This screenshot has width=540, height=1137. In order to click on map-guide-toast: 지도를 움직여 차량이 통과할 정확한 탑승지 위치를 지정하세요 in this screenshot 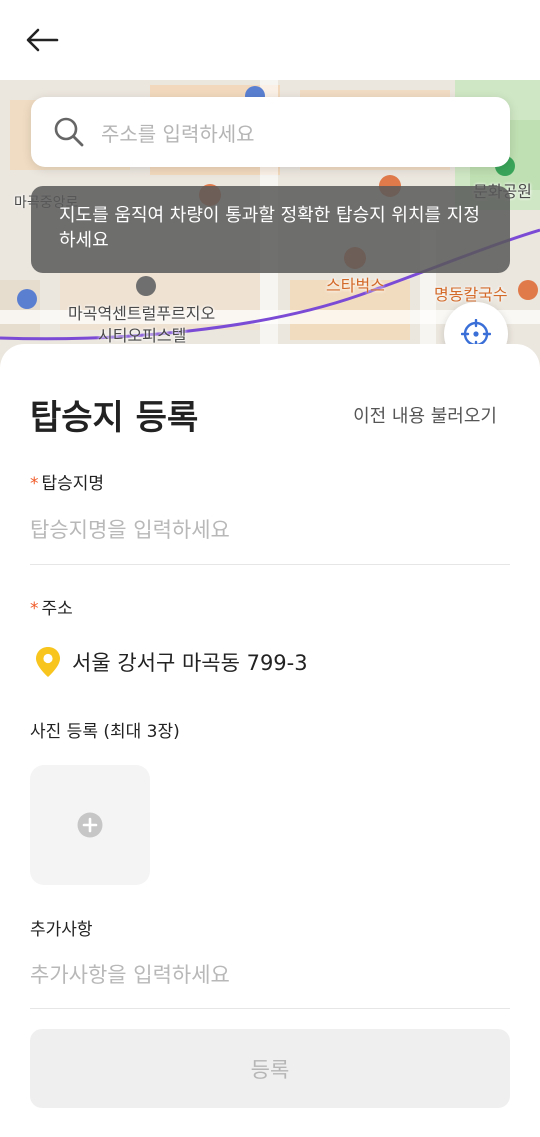, I will do `click(270, 229)`.